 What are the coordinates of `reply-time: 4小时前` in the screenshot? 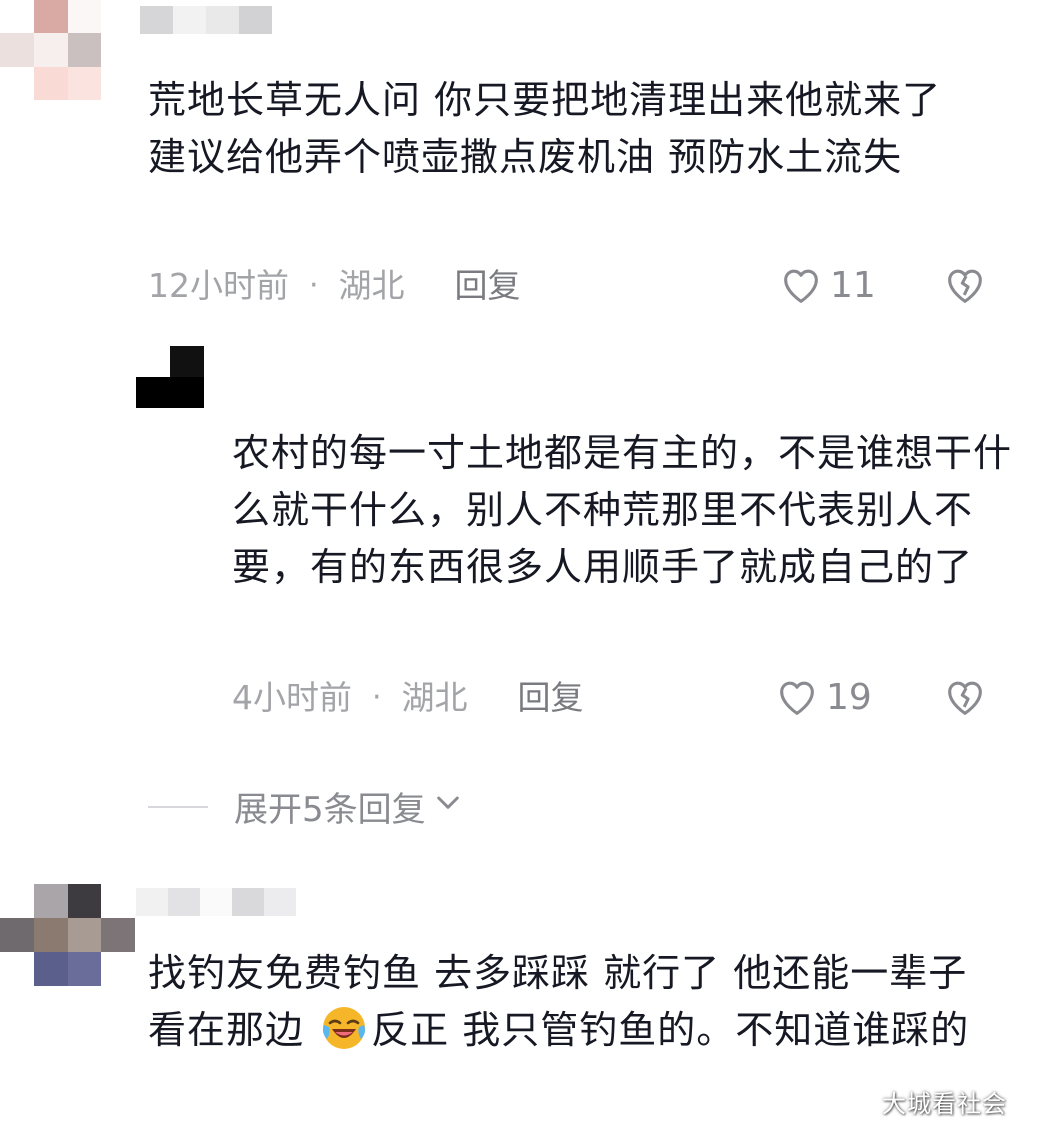 It's located at (292, 697).